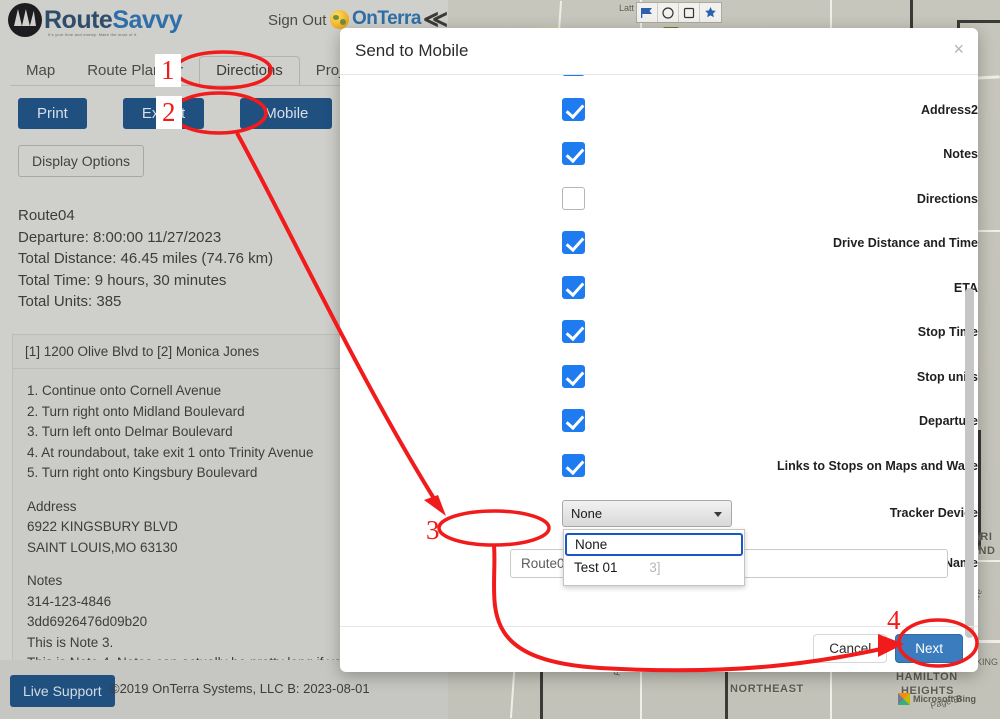 This screenshot has width=1000, height=719. I want to click on notes-checkbox, so click(573, 153).